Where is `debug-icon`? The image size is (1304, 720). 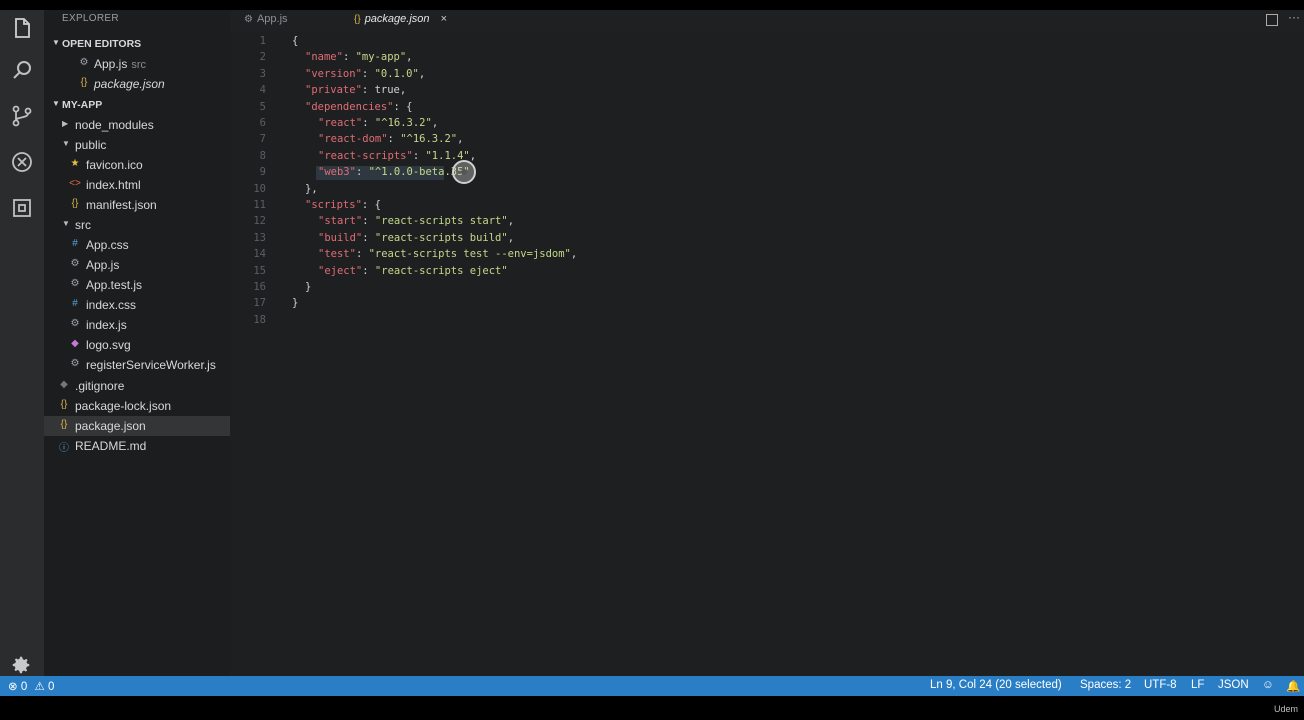
debug-icon is located at coordinates (22, 162).